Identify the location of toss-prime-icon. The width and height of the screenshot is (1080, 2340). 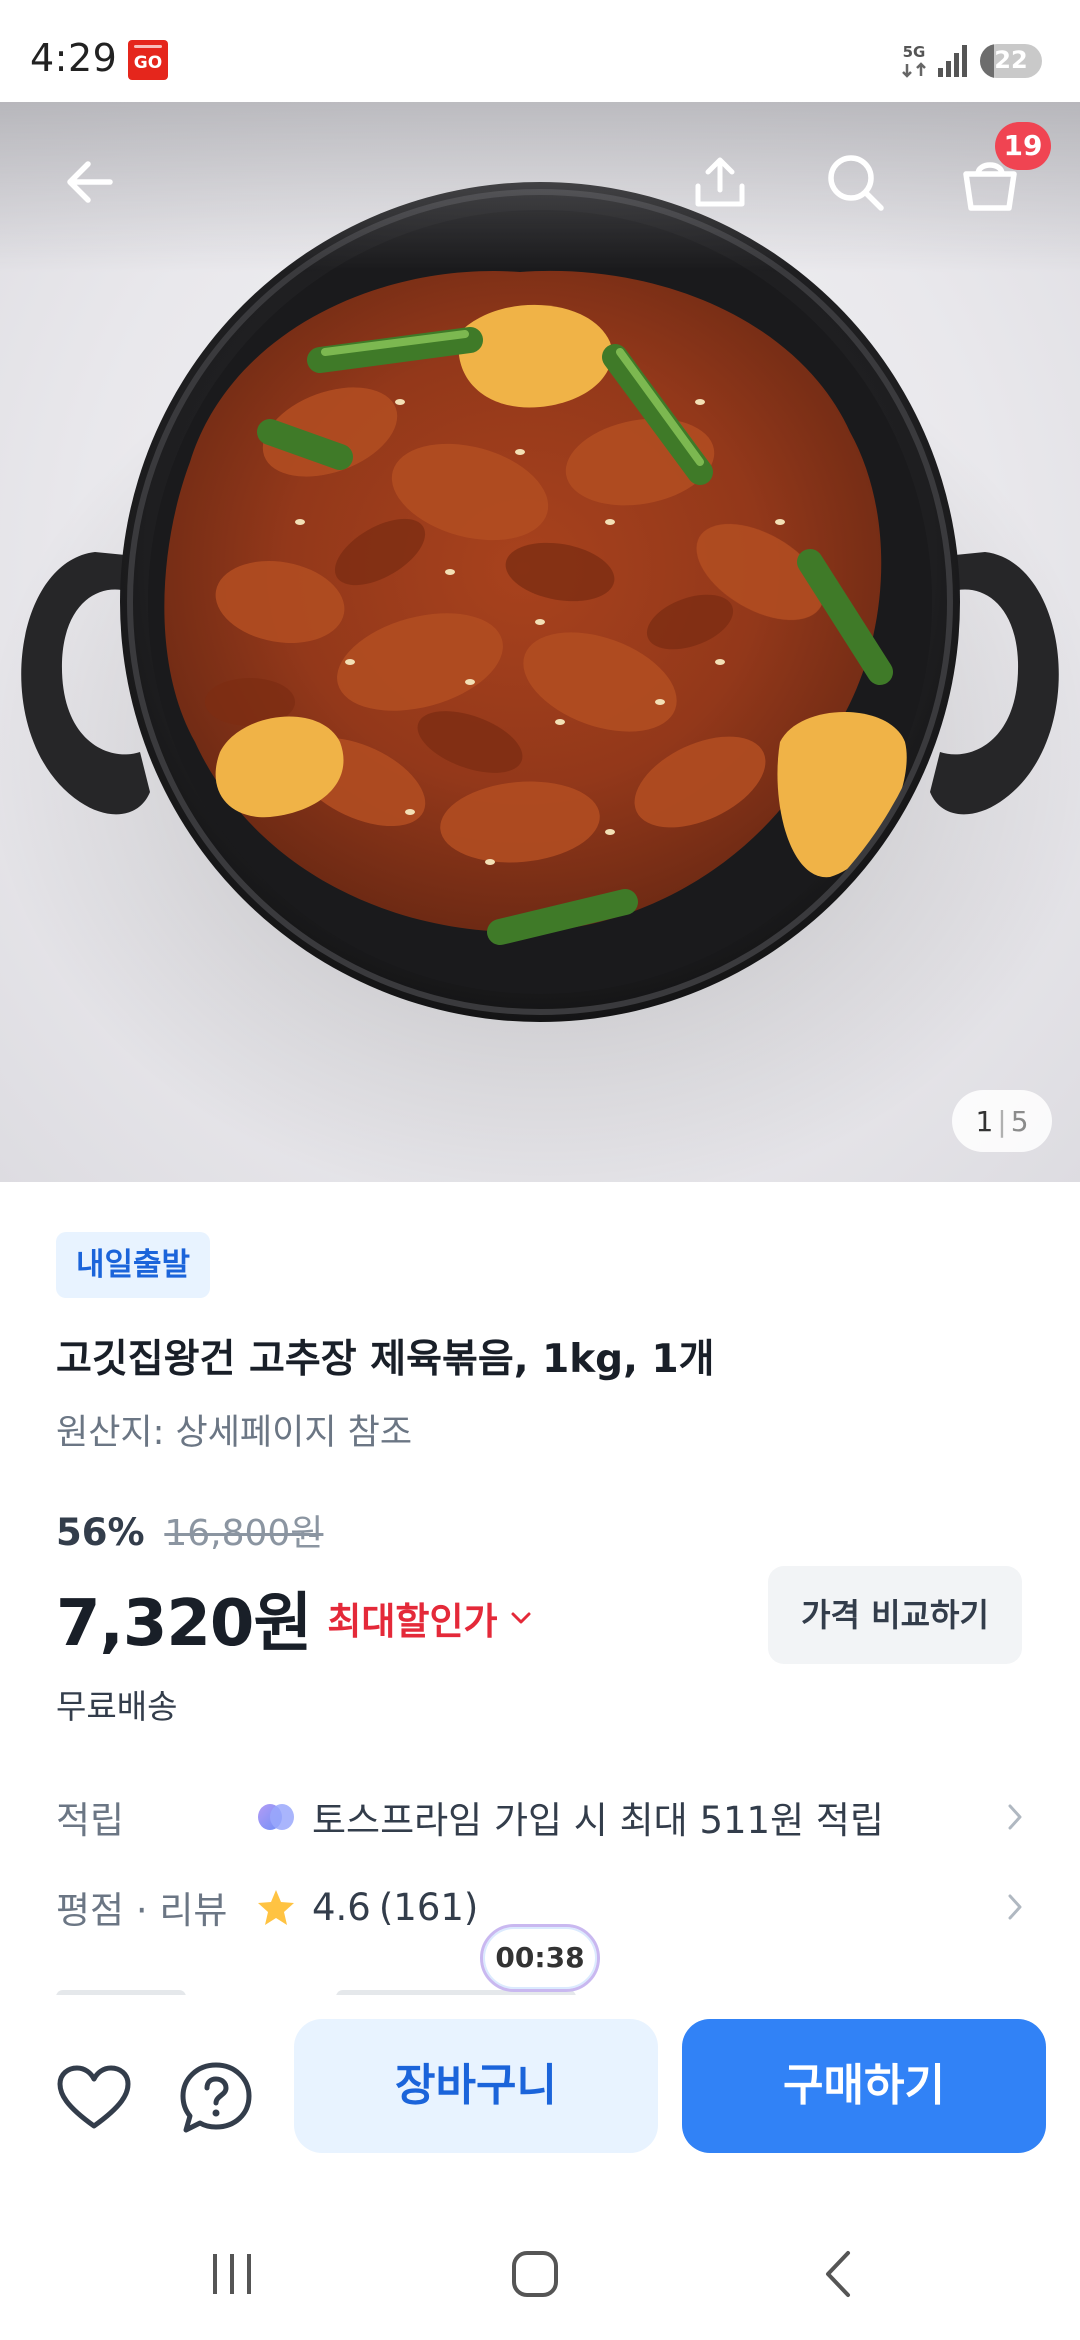
(276, 1817).